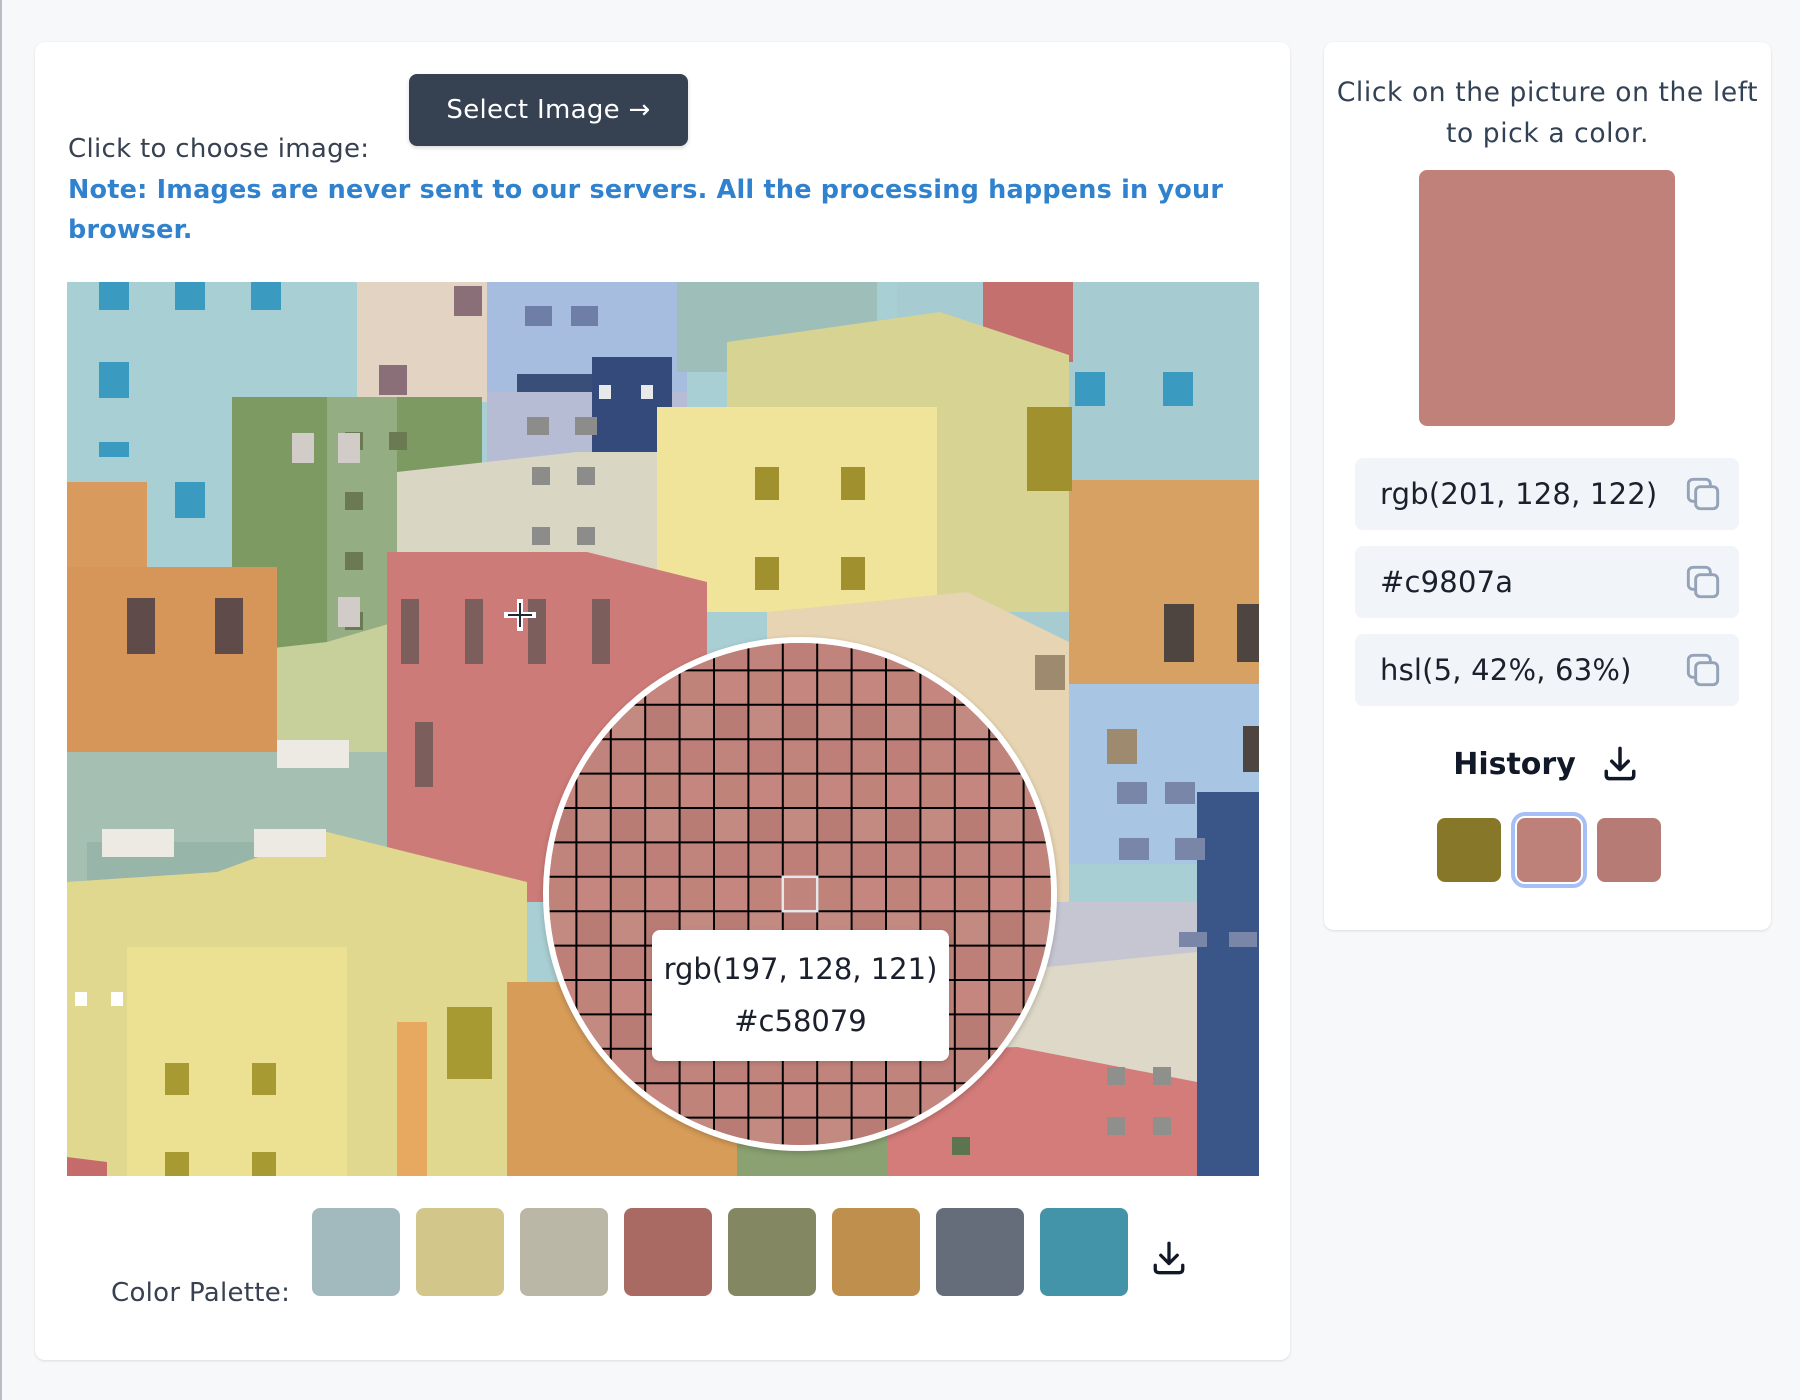 Image resolution: width=1800 pixels, height=1400 pixels. I want to click on history-title: History, so click(1514, 764).